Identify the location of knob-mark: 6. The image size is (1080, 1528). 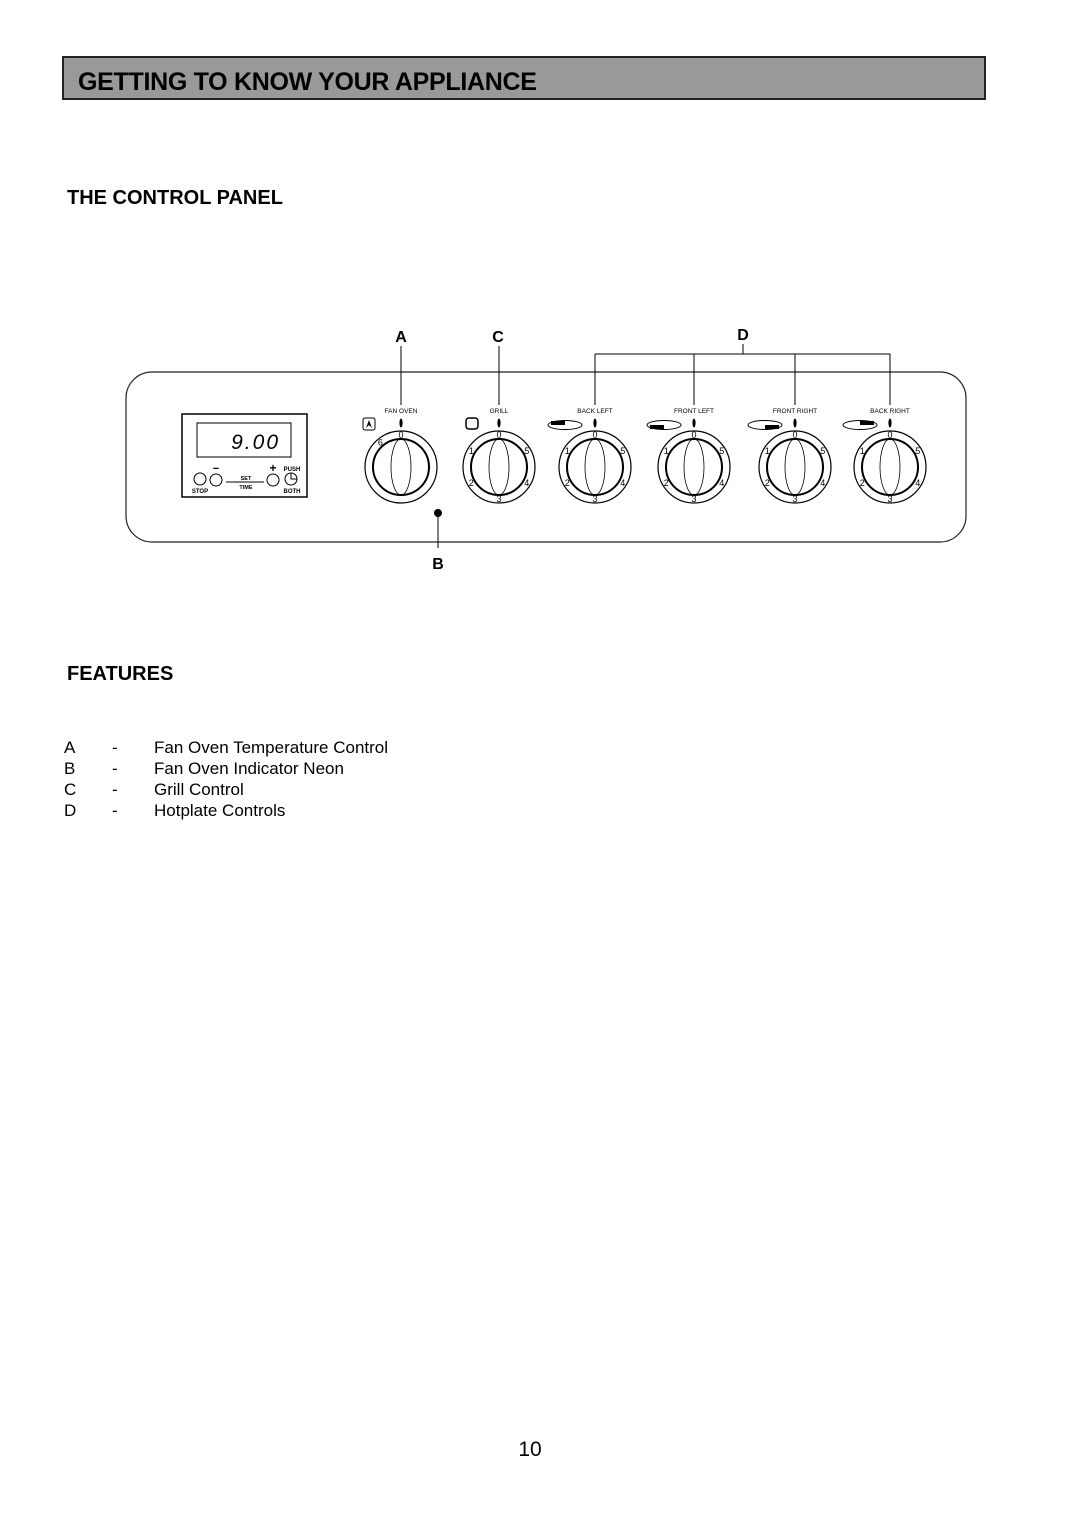
(380, 442).